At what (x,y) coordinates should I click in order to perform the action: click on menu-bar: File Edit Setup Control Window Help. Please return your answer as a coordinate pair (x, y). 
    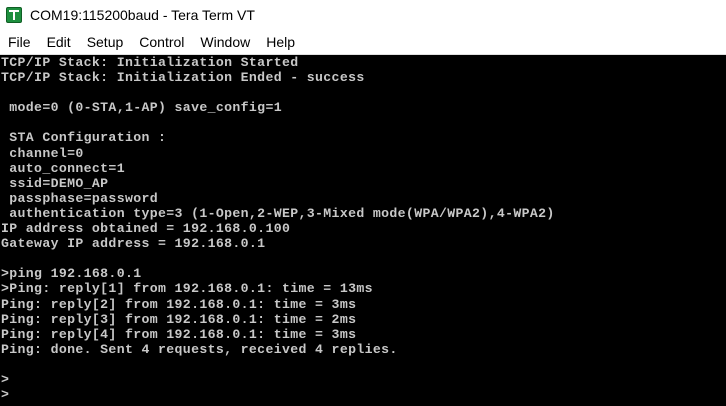
    Looking at the image, I should click on (363, 42).